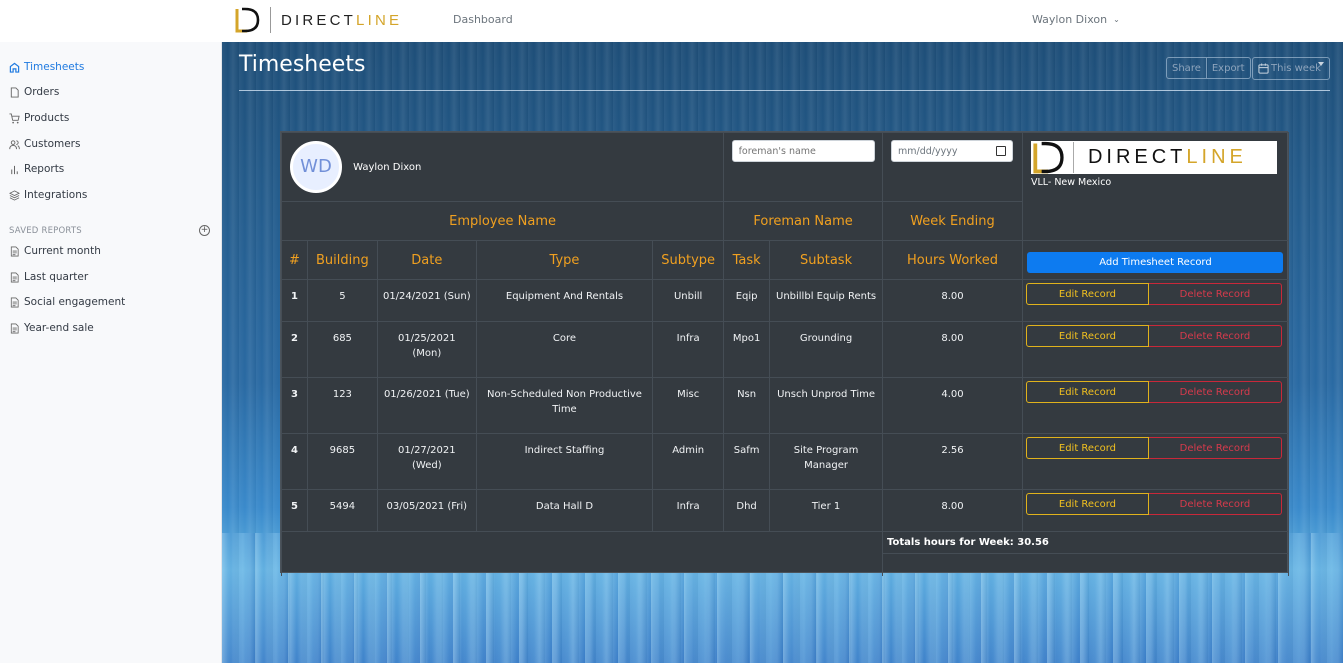 The height and width of the screenshot is (663, 1343). I want to click on file-icon, so click(14, 92).